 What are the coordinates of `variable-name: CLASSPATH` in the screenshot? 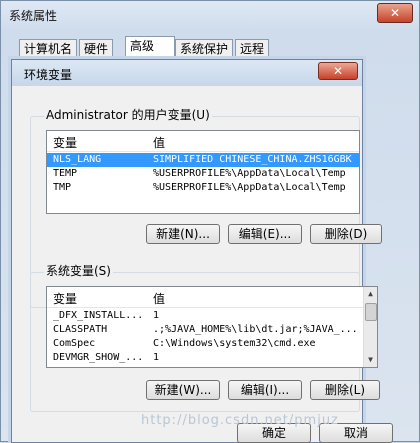 It's located at (80, 329).